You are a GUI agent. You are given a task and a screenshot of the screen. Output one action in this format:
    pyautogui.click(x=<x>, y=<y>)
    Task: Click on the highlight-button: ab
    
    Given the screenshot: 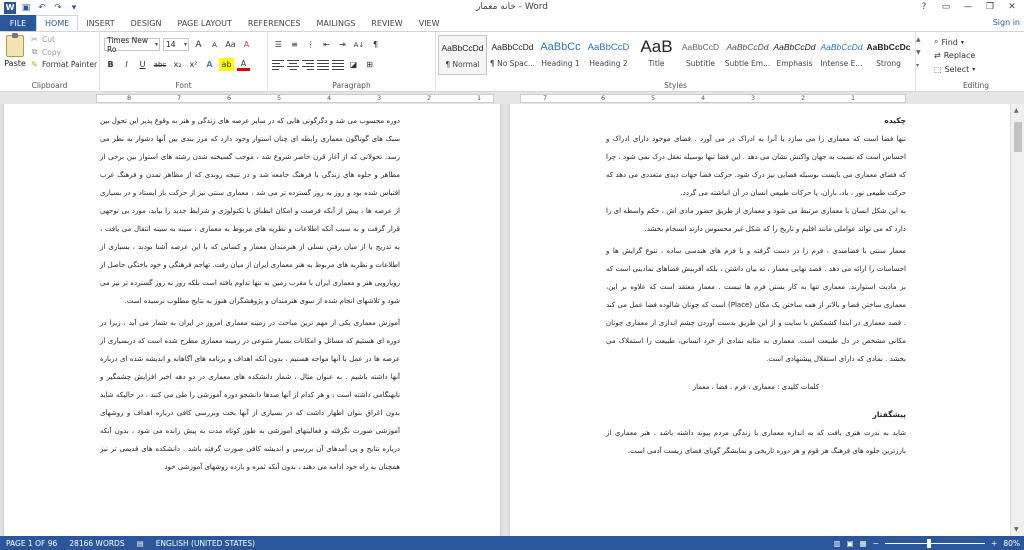 What is the action you would take?
    pyautogui.click(x=226, y=64)
    